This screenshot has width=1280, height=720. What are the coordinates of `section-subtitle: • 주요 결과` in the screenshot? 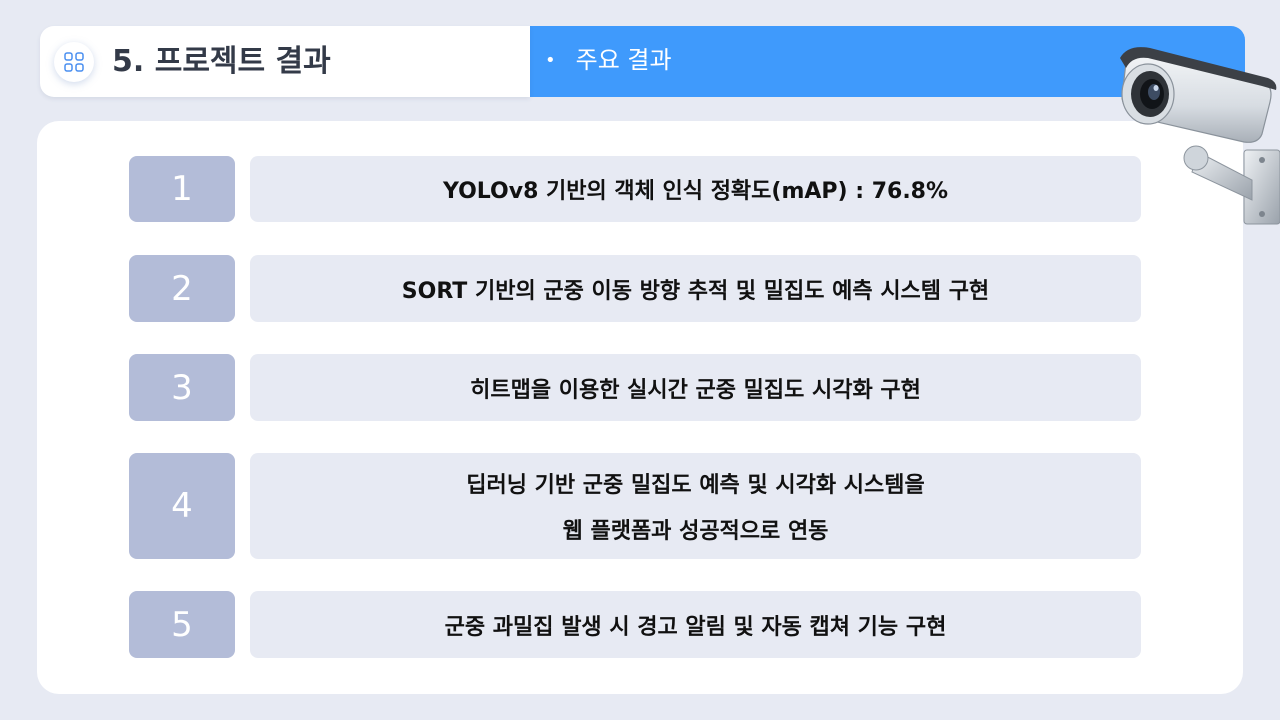 It's located at (608, 60).